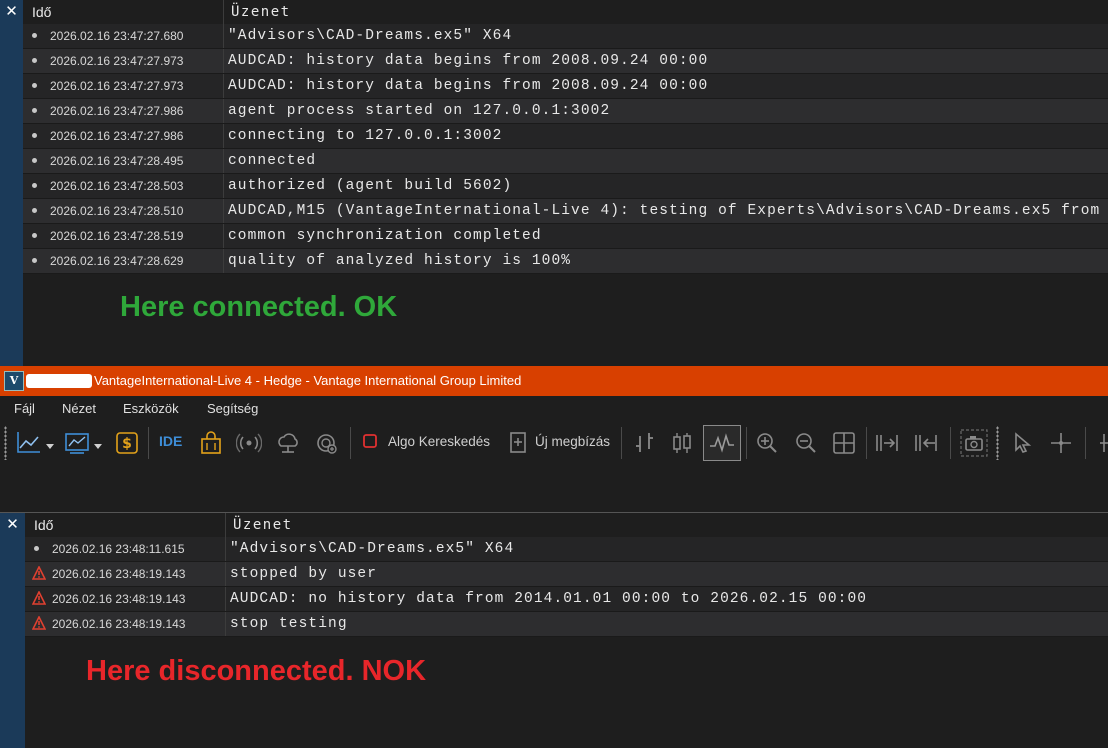 This screenshot has height=748, width=1108. I want to click on zoom-in-icon, so click(767, 443).